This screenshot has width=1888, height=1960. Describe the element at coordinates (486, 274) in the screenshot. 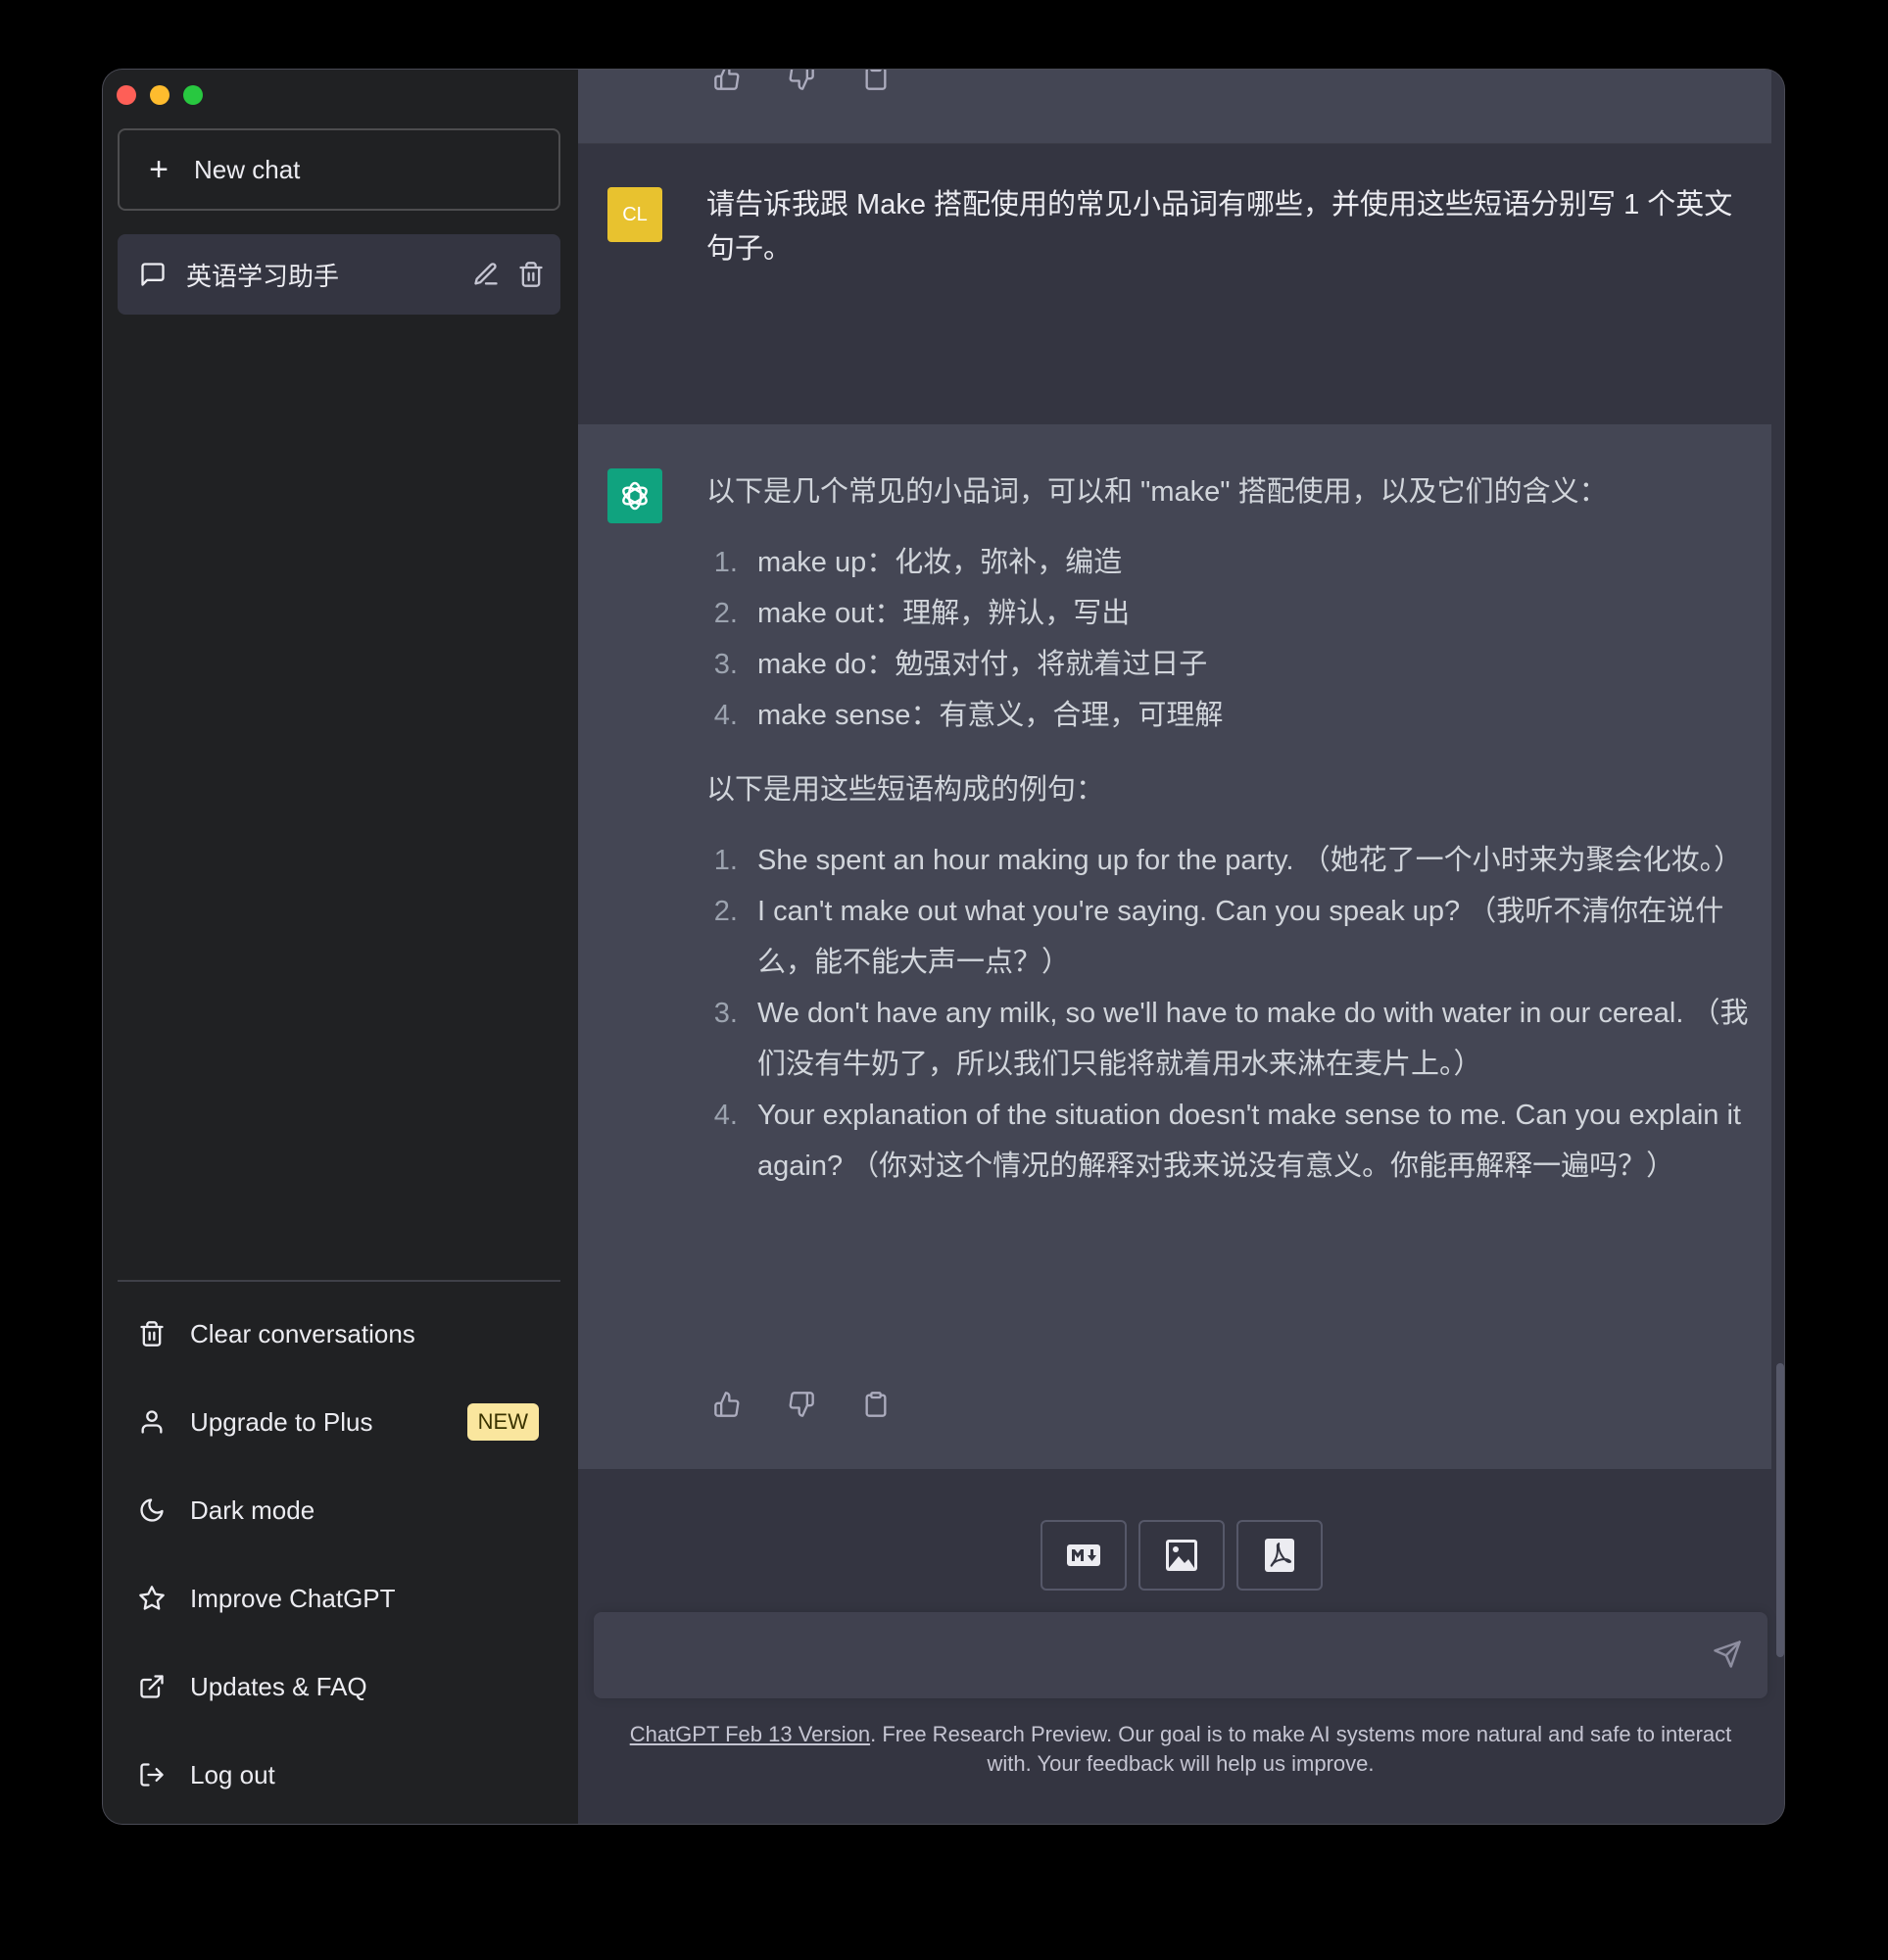

I see `edit-icon` at that location.